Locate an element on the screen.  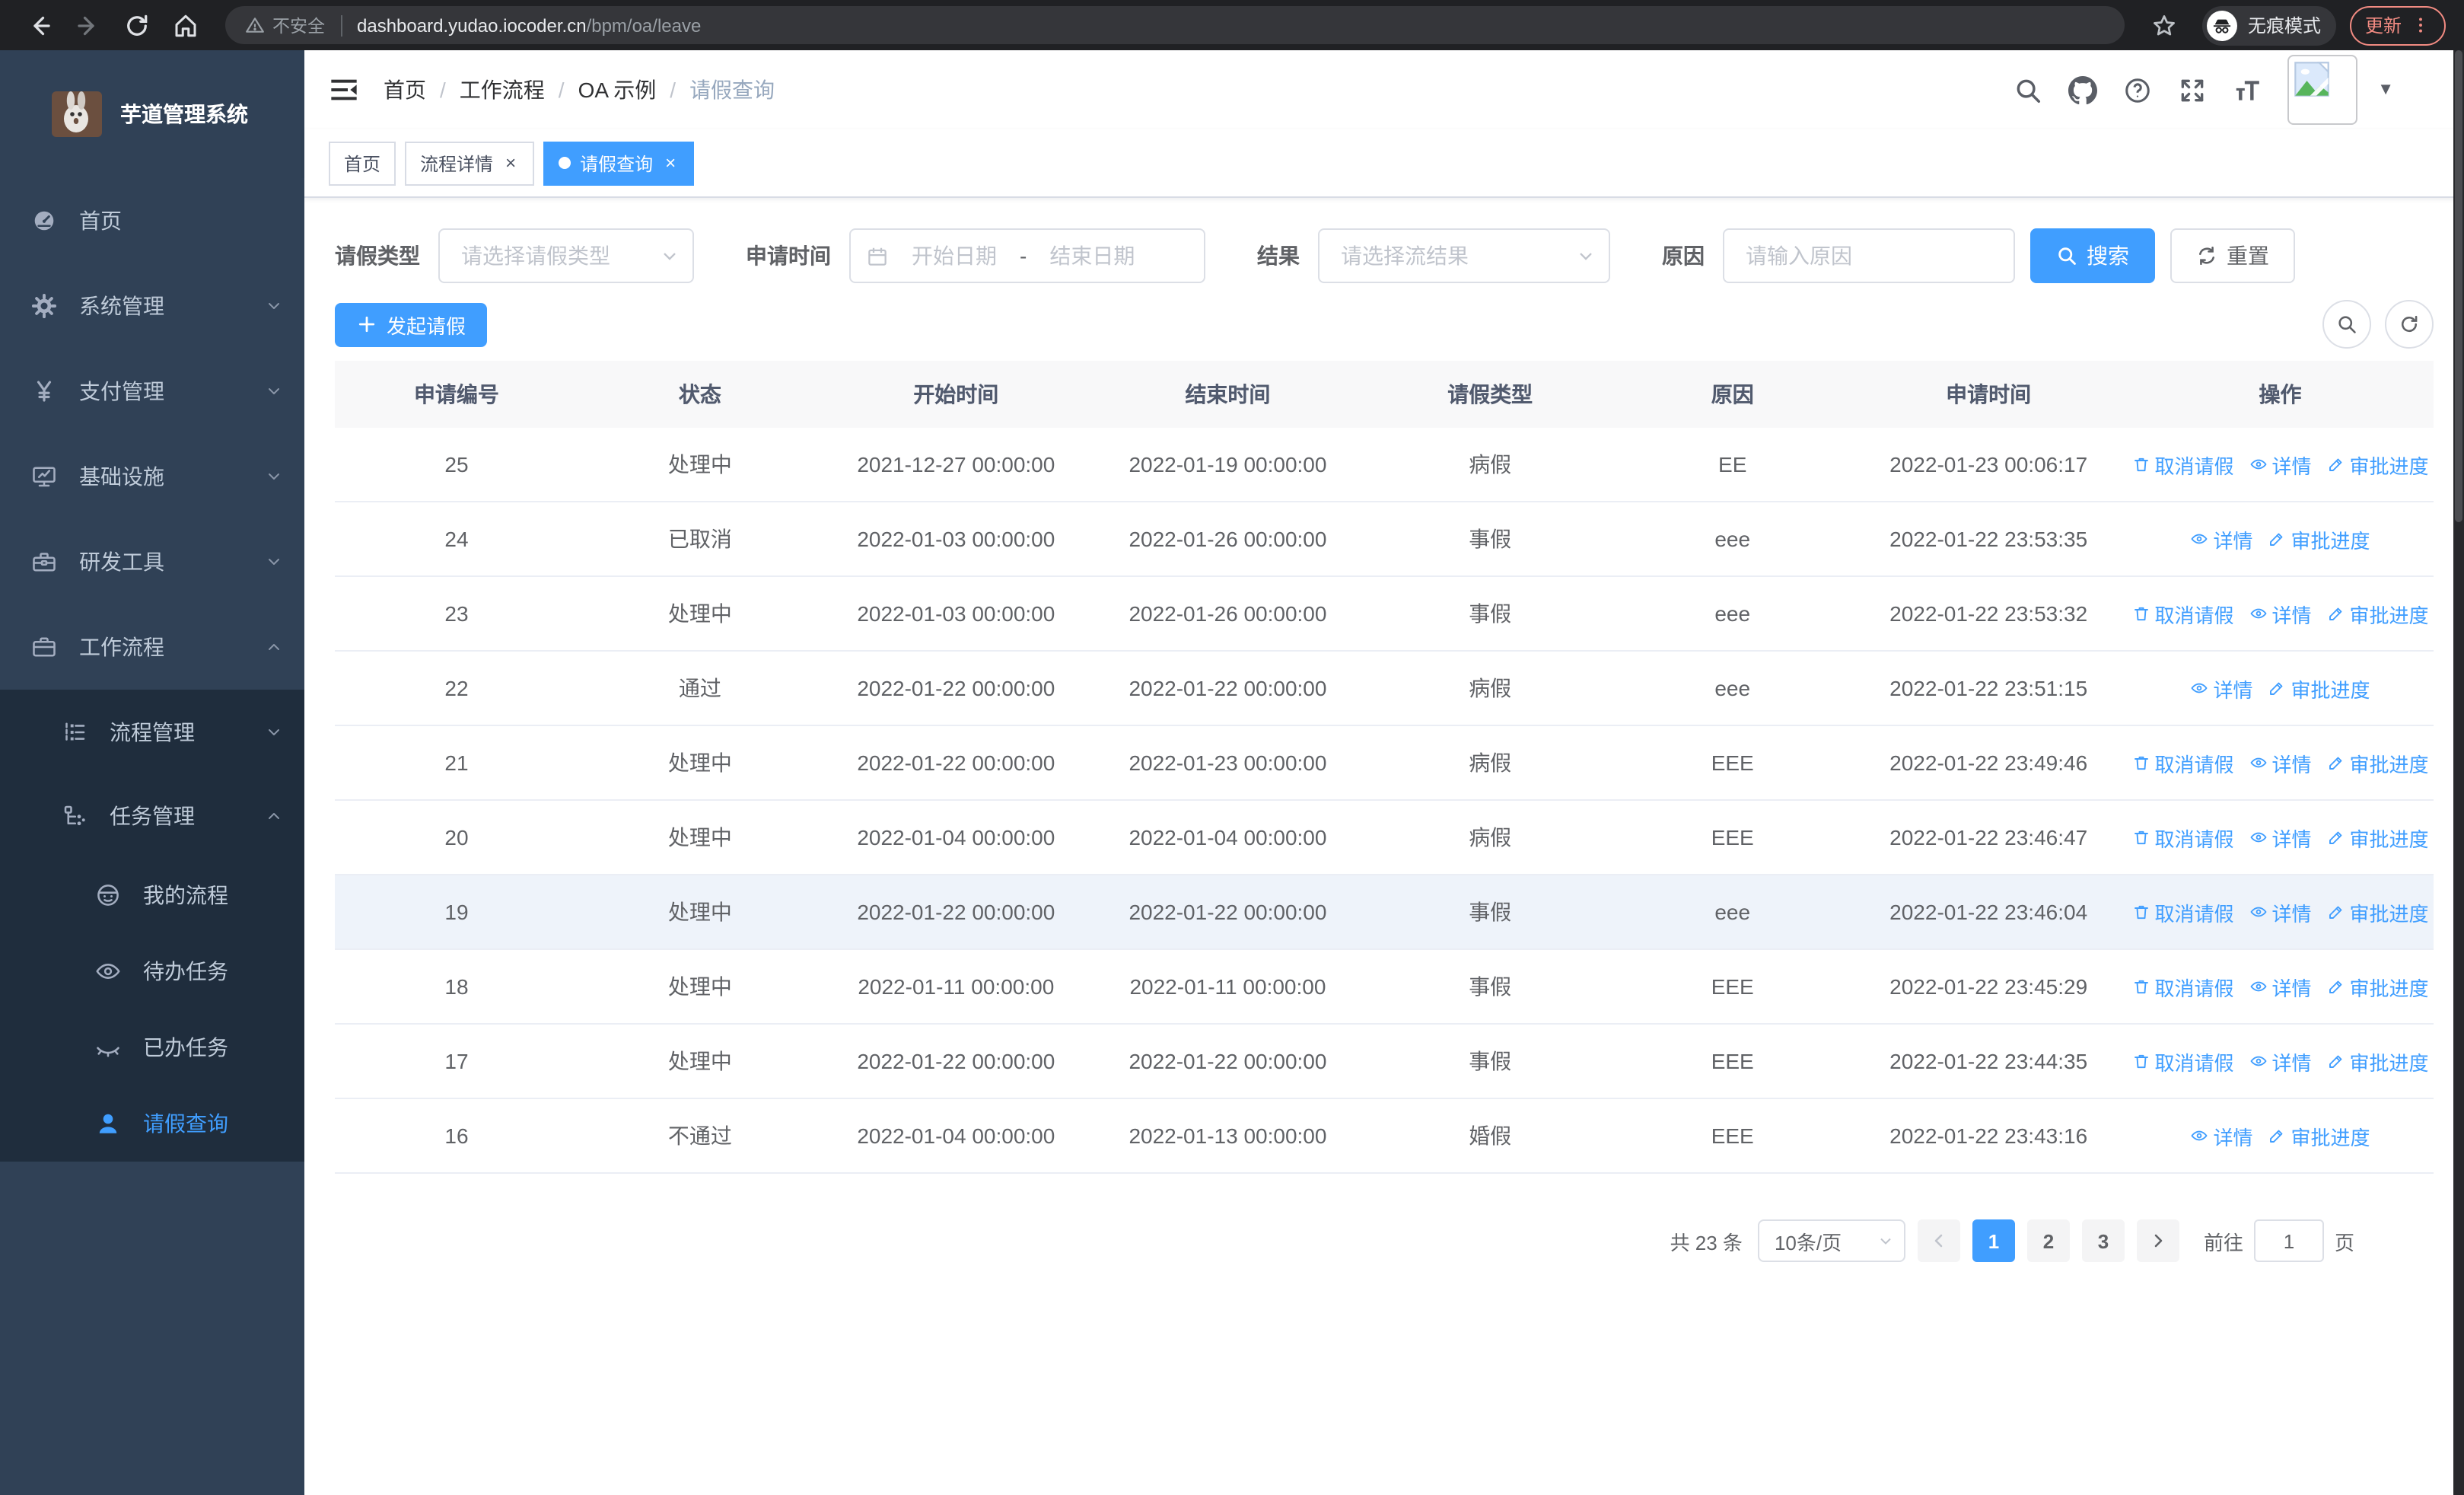
page-size-select: 10条/页 is located at coordinates (1831, 1241).